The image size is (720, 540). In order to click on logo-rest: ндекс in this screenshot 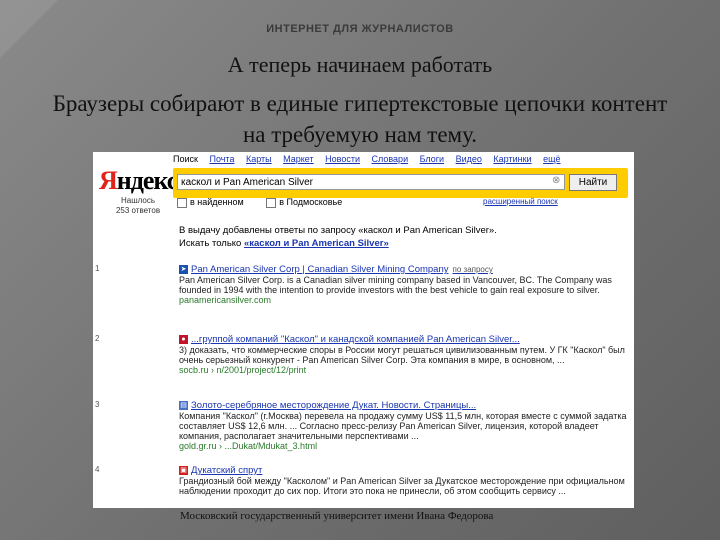, I will do `click(147, 180)`.